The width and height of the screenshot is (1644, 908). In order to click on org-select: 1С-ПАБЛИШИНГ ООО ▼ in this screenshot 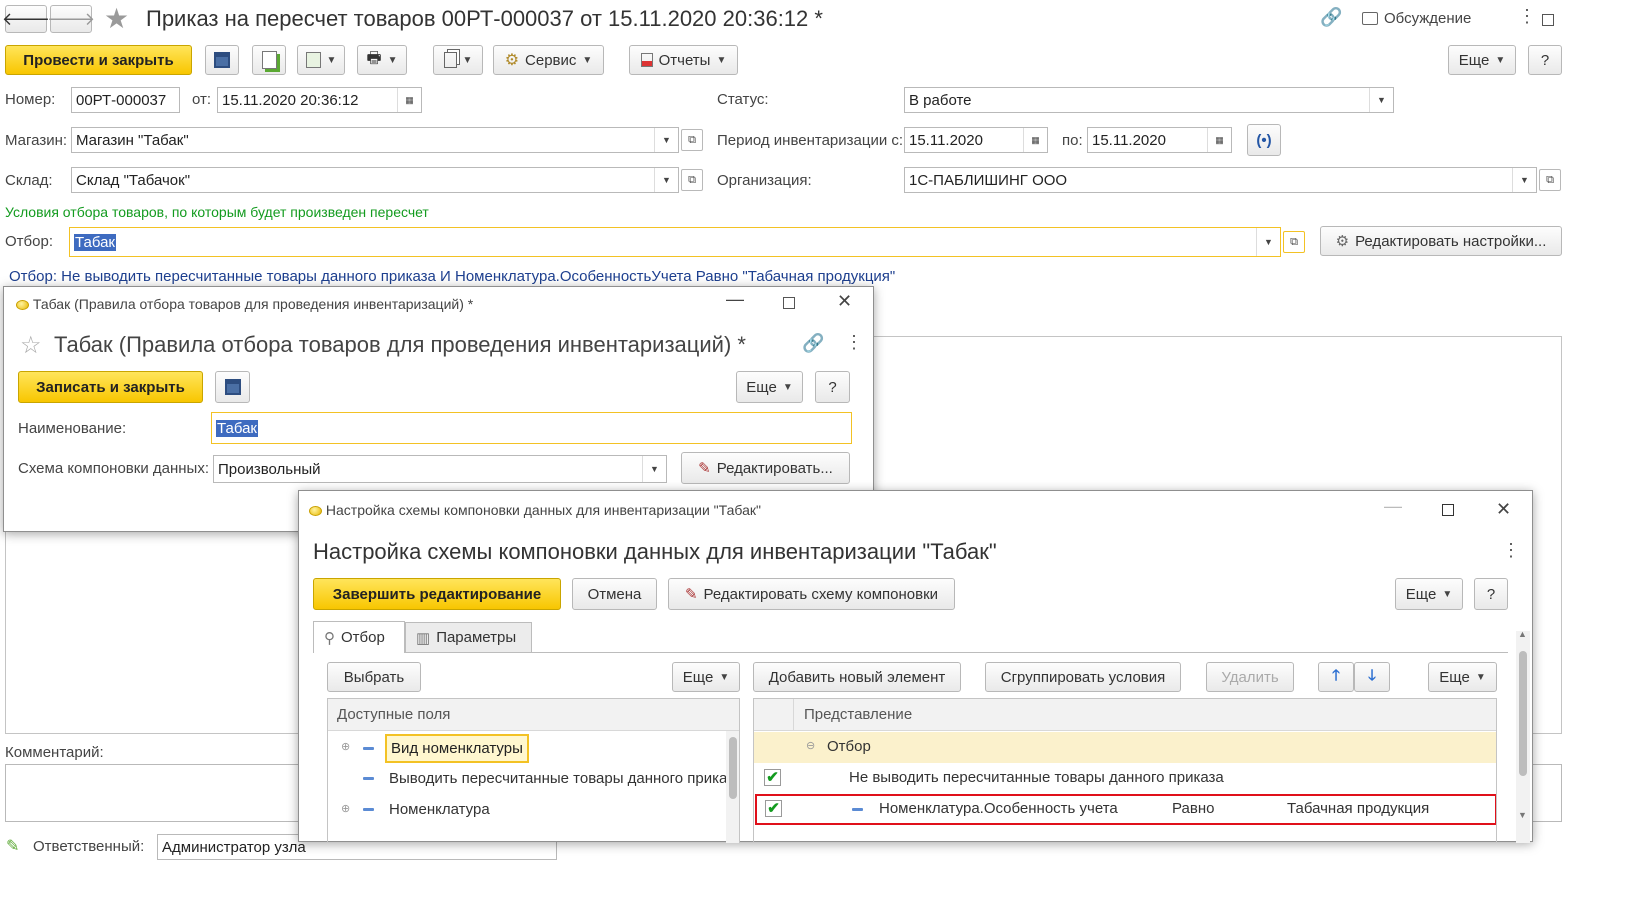, I will do `click(1220, 180)`.